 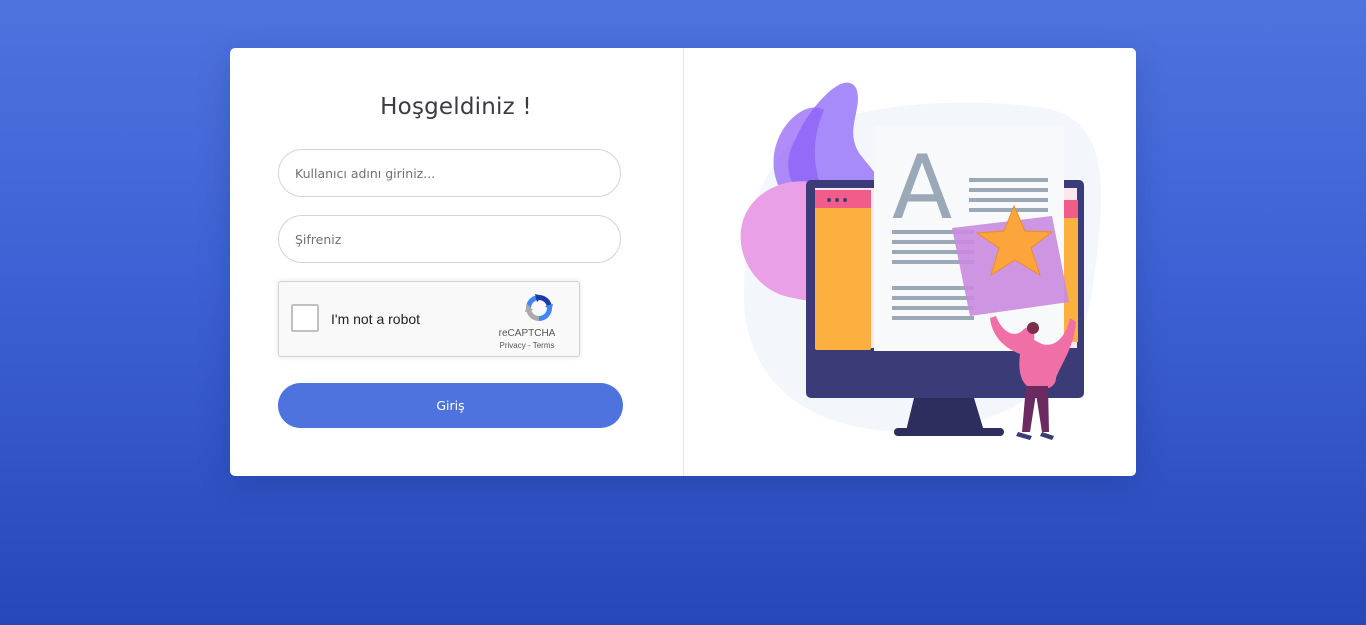 I want to click on recaptcha-links: Privacy - Terms, so click(x=527, y=345).